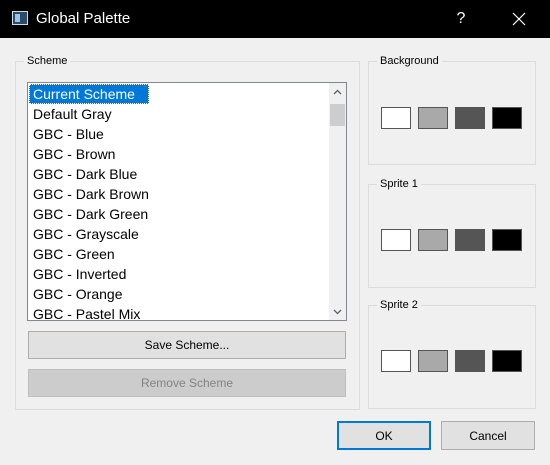 Image resolution: width=550 pixels, height=465 pixels. Describe the element at coordinates (47, 61) in the screenshot. I see `scheme-group-label: Scheme` at that location.